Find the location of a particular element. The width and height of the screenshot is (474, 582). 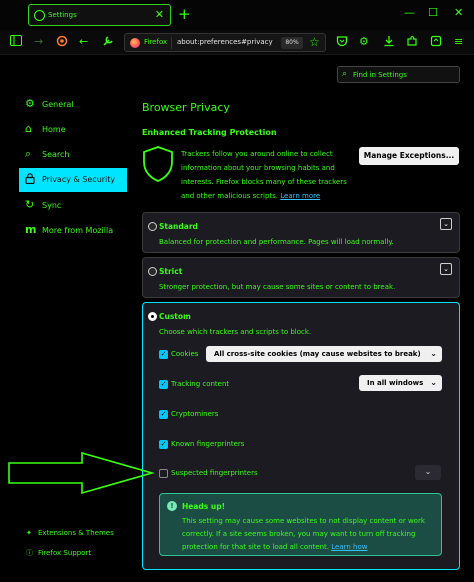

identity-label: Firefox is located at coordinates (156, 42).